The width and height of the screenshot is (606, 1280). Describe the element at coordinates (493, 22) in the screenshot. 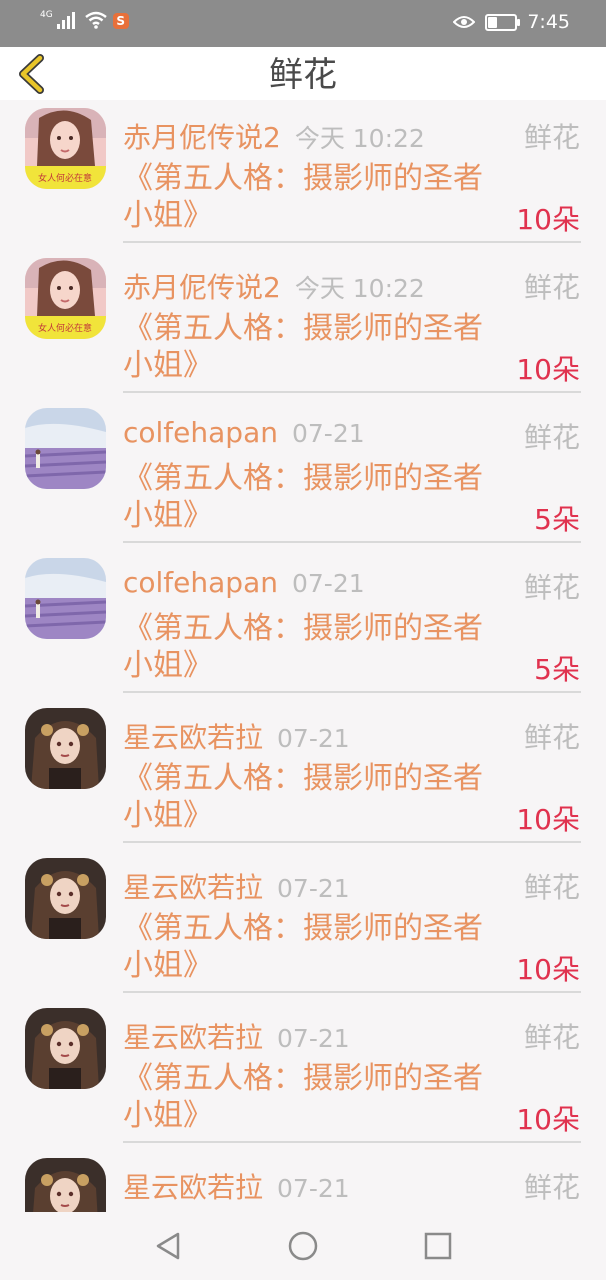

I see `battery-level` at that location.